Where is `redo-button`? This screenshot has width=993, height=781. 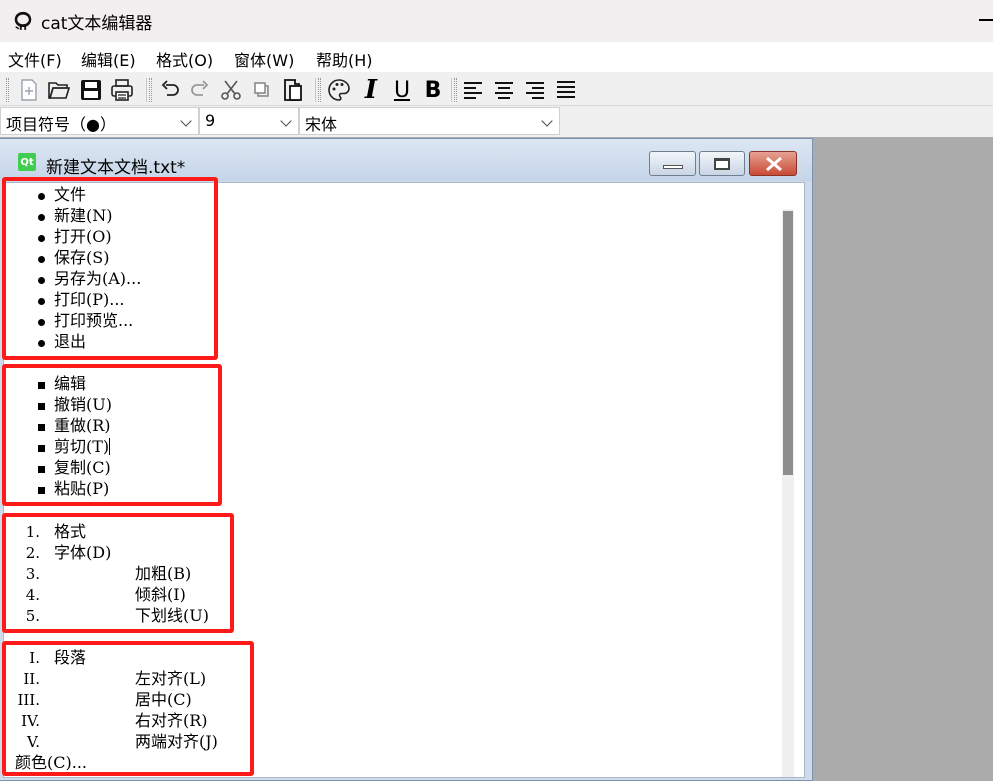 redo-button is located at coordinates (200, 90).